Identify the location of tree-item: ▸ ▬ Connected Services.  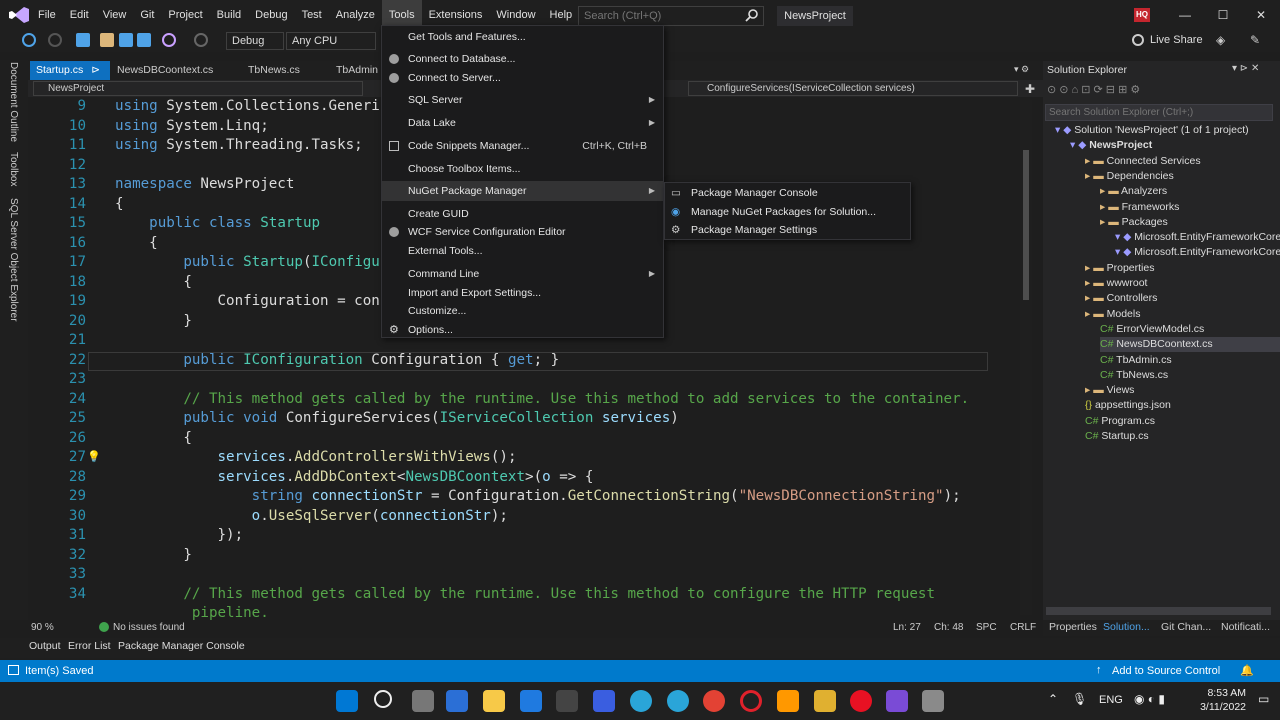
(1182, 161).